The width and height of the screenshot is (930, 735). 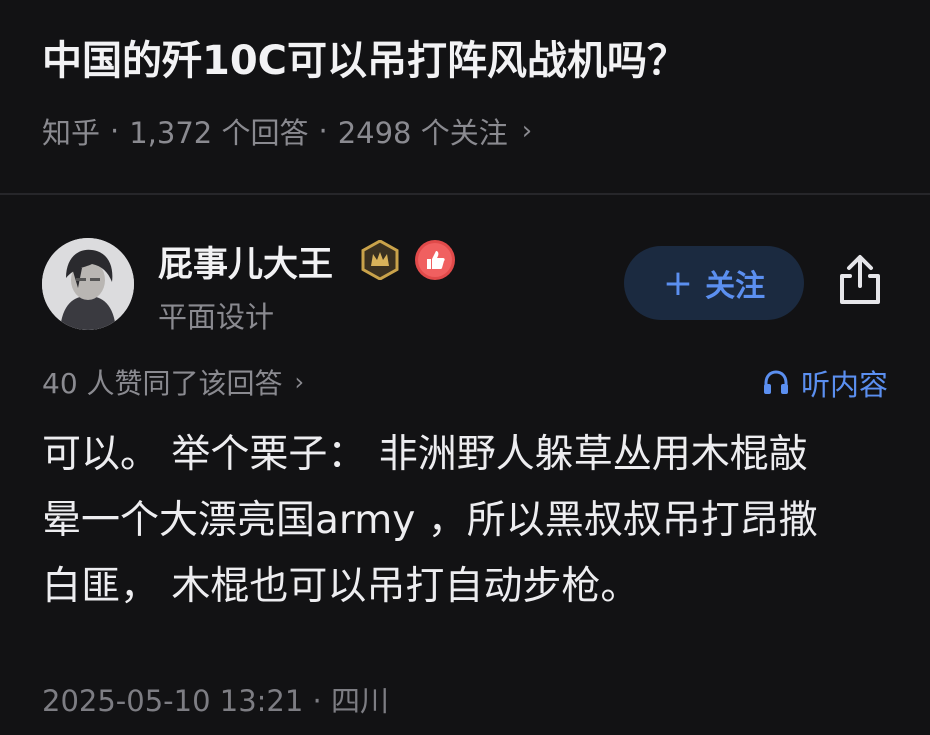 I want to click on author-subtitle: 平面设计, so click(x=216, y=317).